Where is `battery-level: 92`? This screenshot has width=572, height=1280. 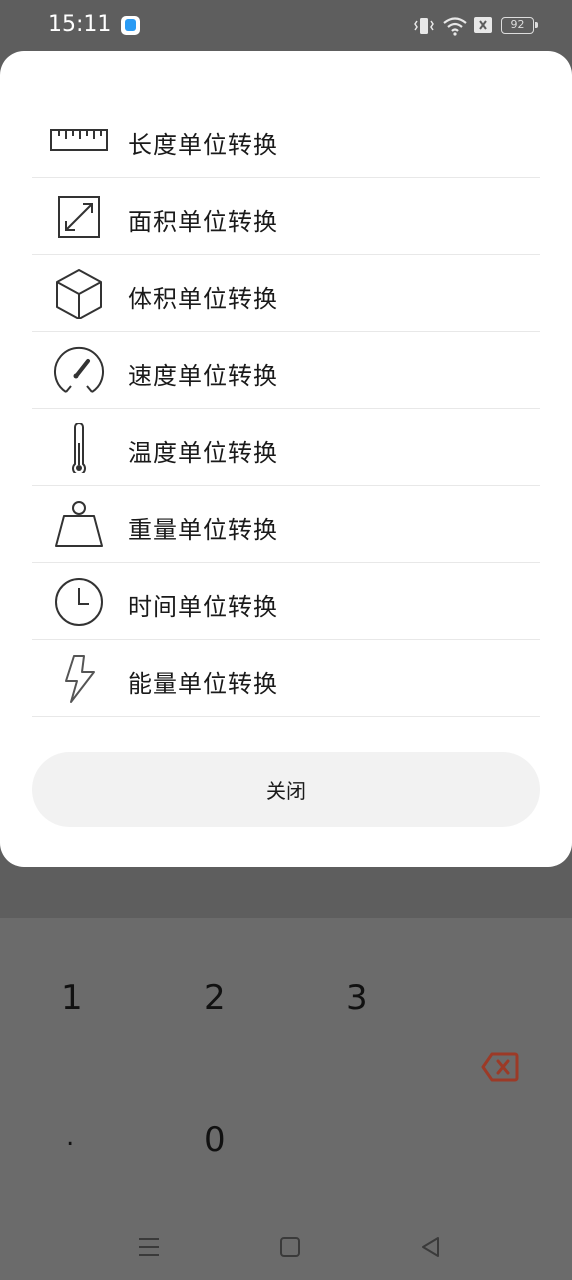 battery-level: 92 is located at coordinates (517, 24).